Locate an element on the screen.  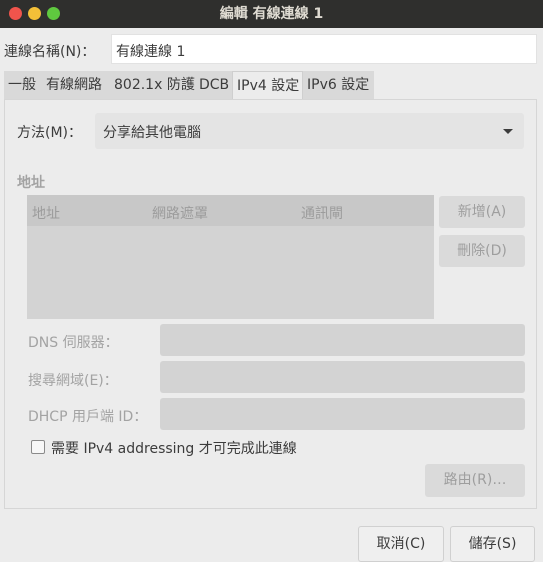
dns-servers-input is located at coordinates (342, 340).